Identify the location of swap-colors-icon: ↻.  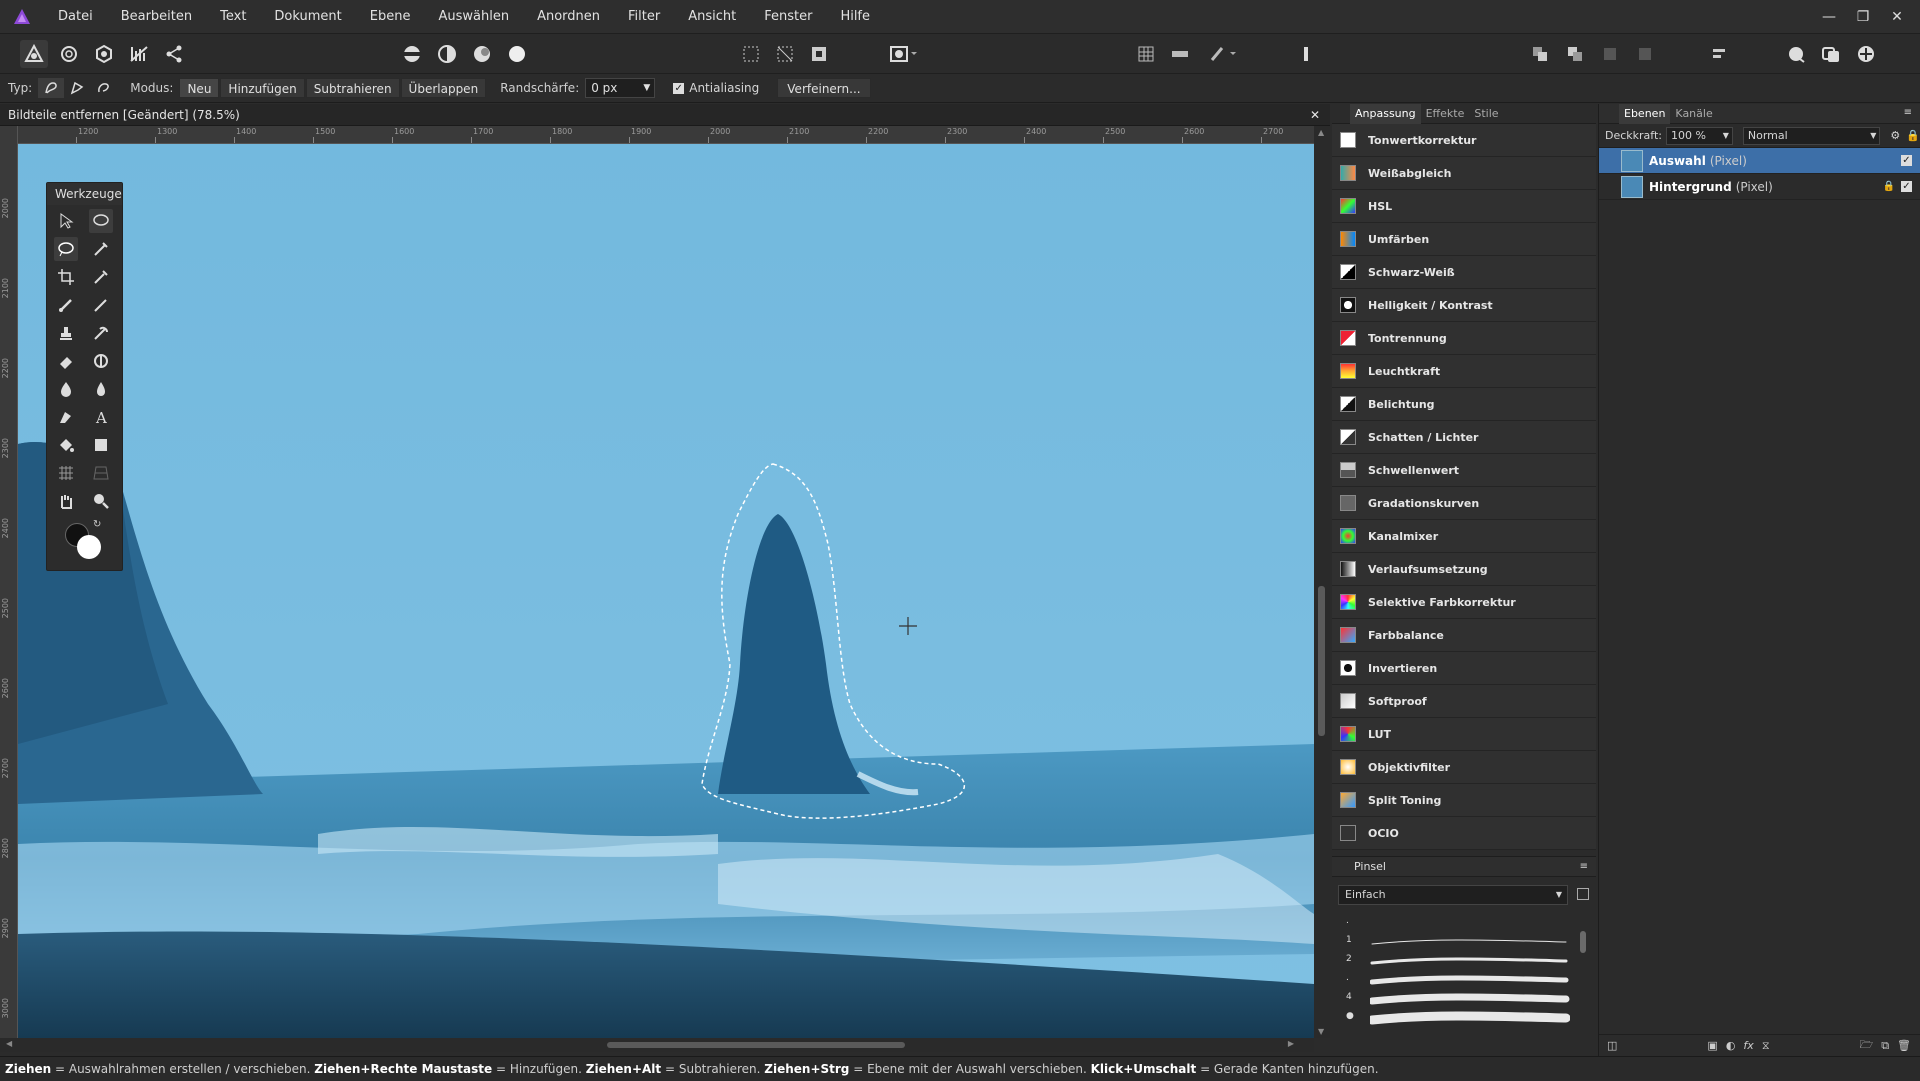
(97, 524).